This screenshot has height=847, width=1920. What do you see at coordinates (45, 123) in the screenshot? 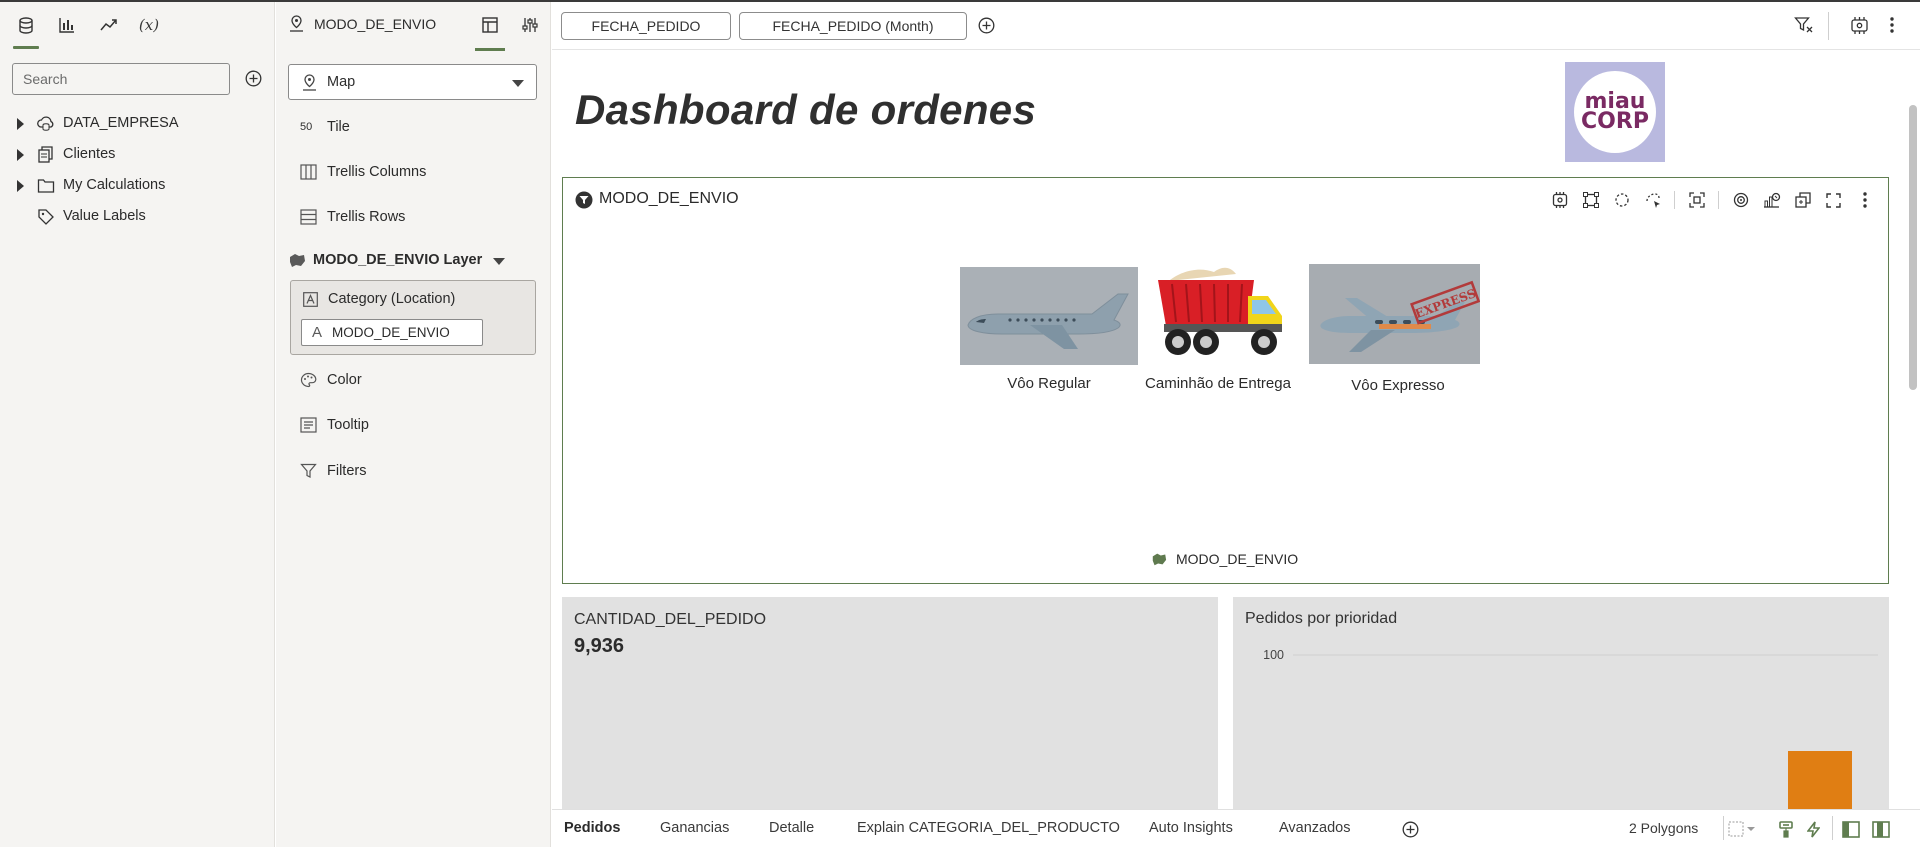
I see `cloud-database-icon` at bounding box center [45, 123].